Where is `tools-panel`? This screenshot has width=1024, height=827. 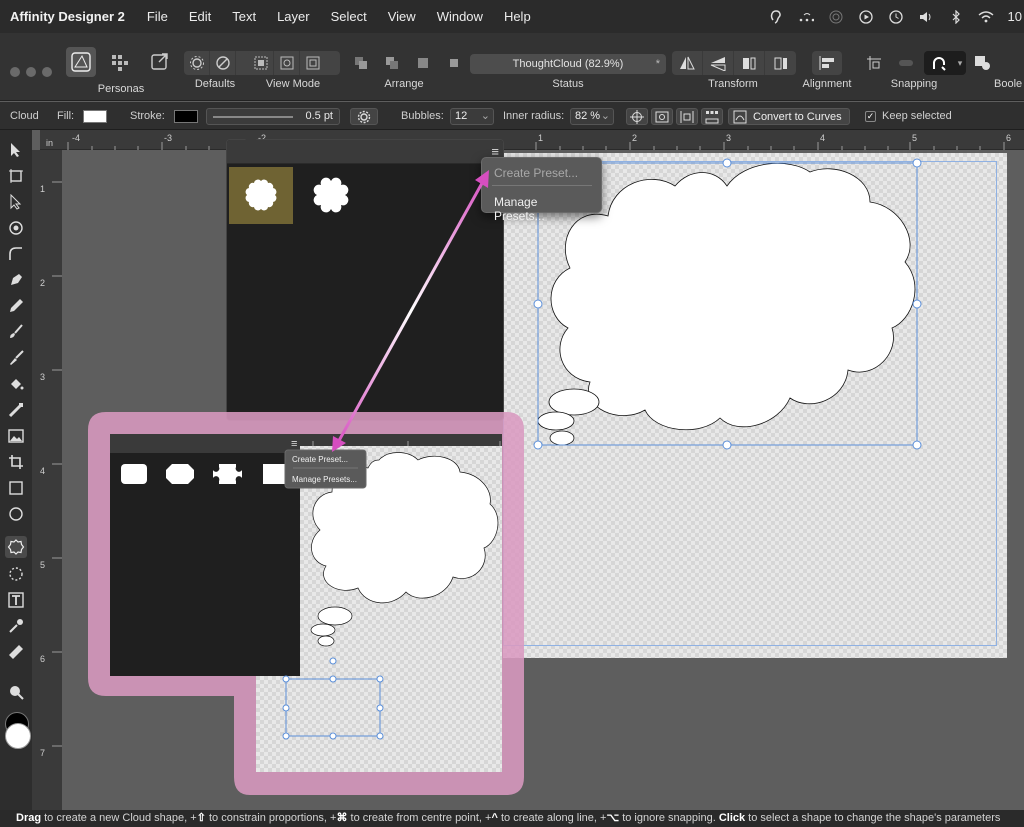 tools-panel is located at coordinates (16, 470).